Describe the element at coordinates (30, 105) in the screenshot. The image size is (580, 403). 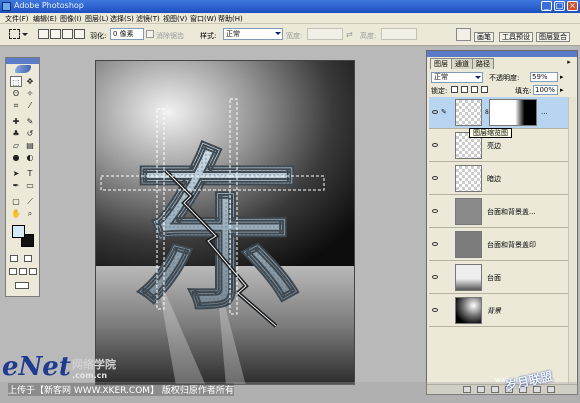
I see `slice-tool-icon: ⁄` at that location.